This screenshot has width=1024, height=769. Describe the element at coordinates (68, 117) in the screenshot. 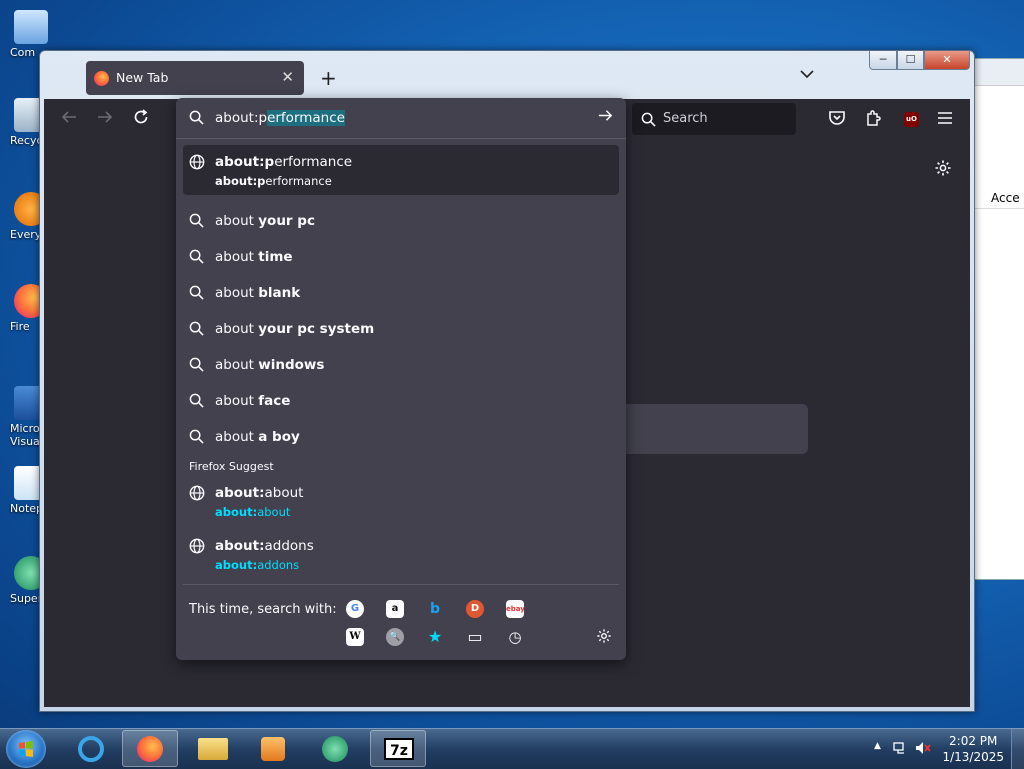

I see `arrow-left-icon` at that location.